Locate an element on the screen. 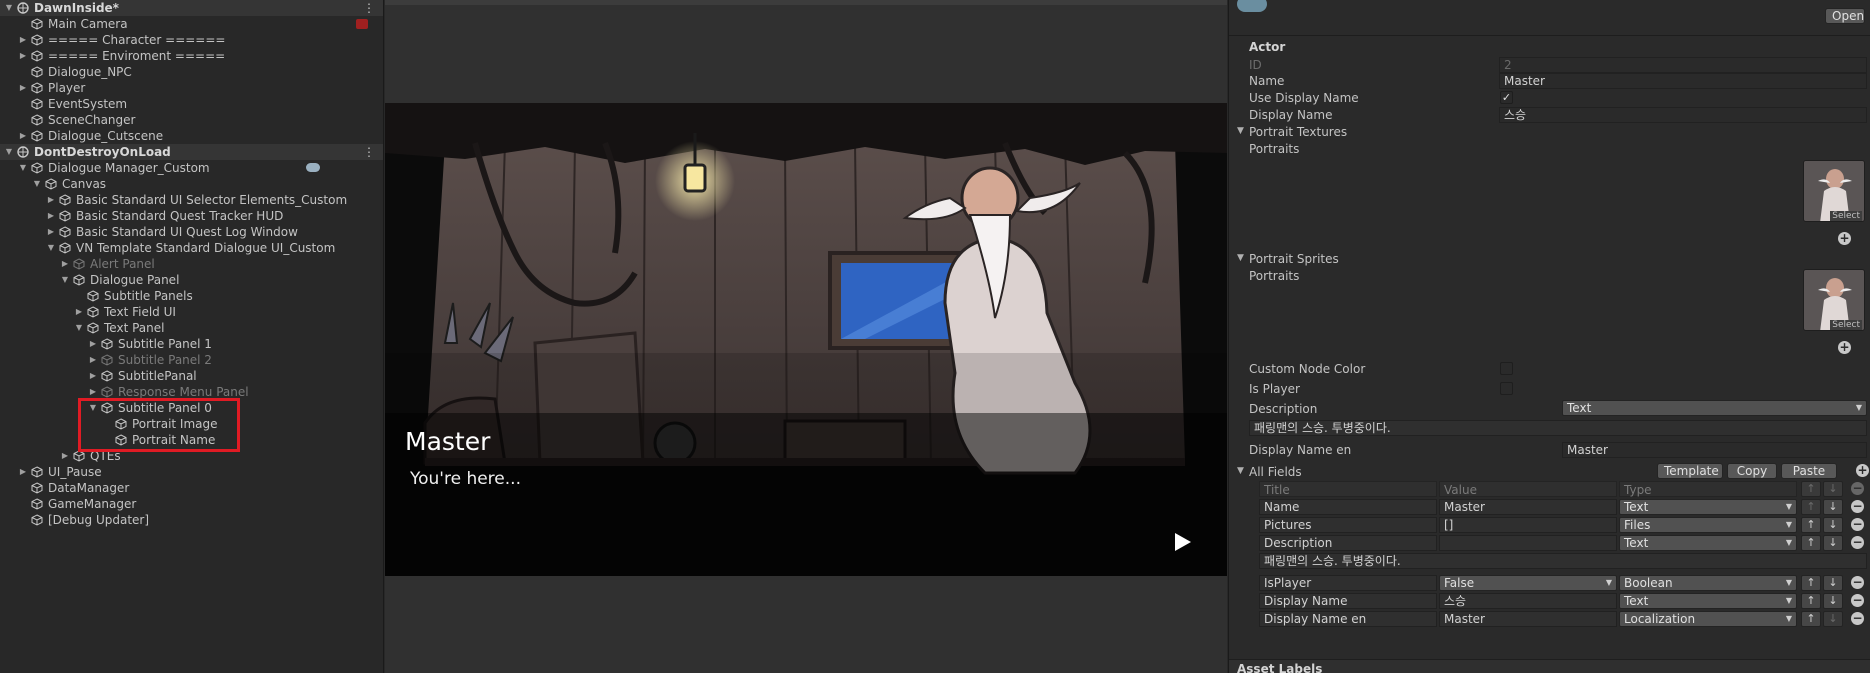  hierarchy-item: ▶ Basic Standard UI Quest Log Window is located at coordinates (191, 232).